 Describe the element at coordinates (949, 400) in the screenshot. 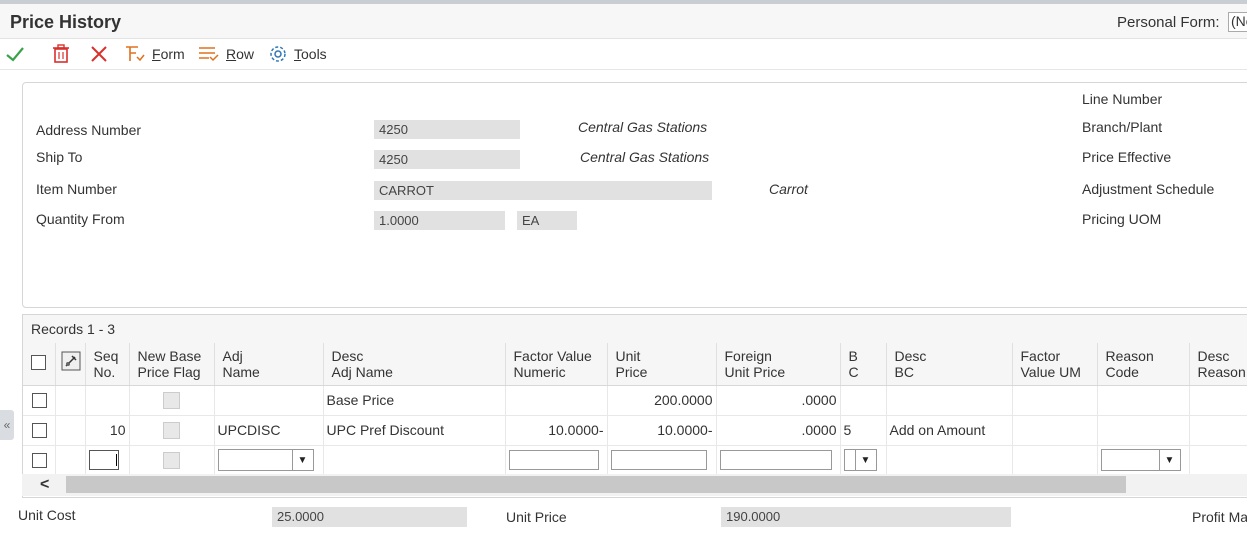

I see `desc-bc-cell` at that location.